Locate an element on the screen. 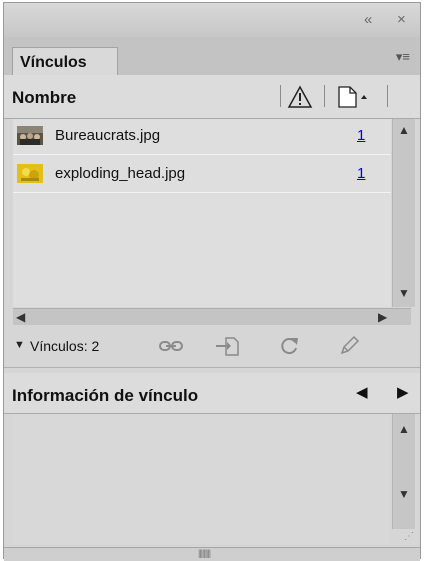 The image size is (424, 561). scroll-right-icon: ▶ is located at coordinates (382, 317).